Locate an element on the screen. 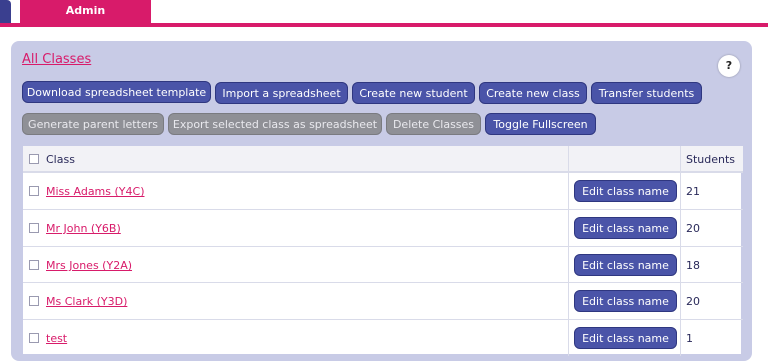  student-count: 18 is located at coordinates (693, 265).